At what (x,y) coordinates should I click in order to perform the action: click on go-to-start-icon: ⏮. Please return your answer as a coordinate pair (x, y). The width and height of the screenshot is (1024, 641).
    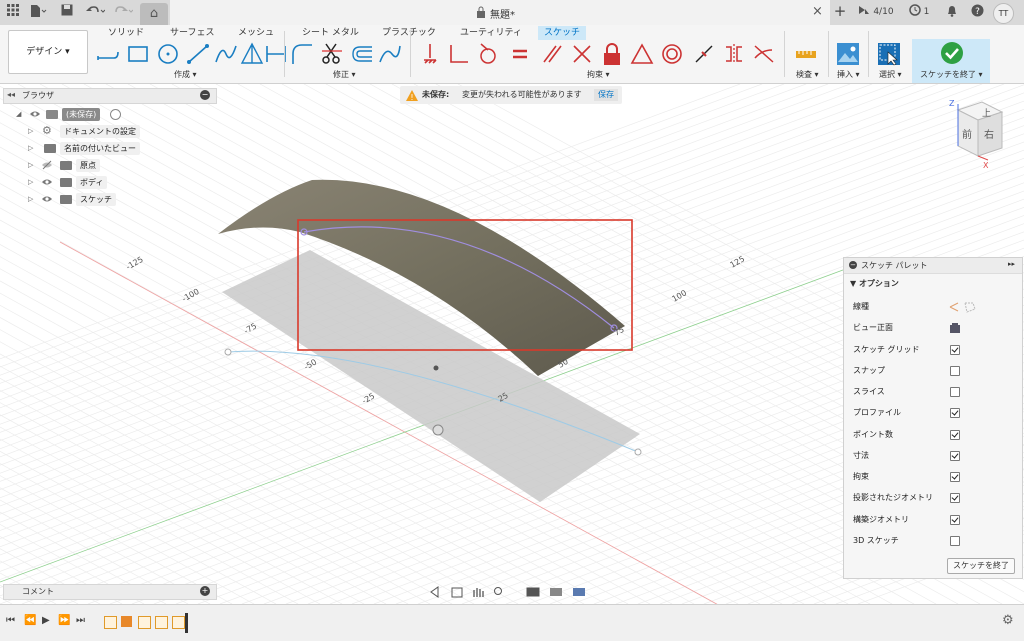
    Looking at the image, I should click on (10, 620).